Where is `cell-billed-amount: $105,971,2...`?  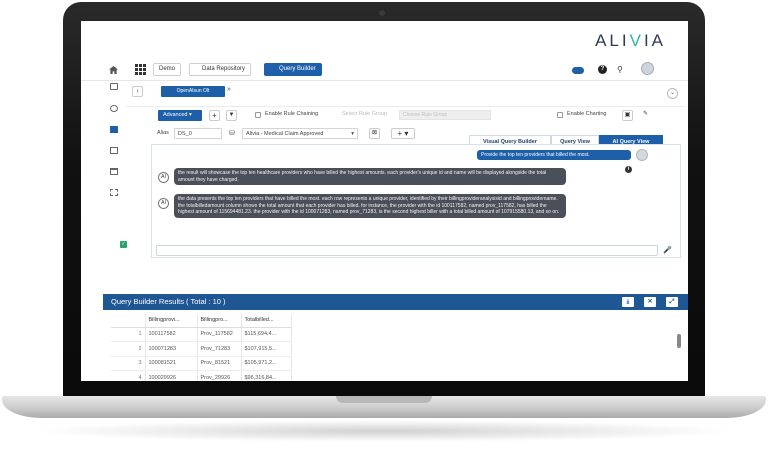 cell-billed-amount: $105,971,2... is located at coordinates (266, 363).